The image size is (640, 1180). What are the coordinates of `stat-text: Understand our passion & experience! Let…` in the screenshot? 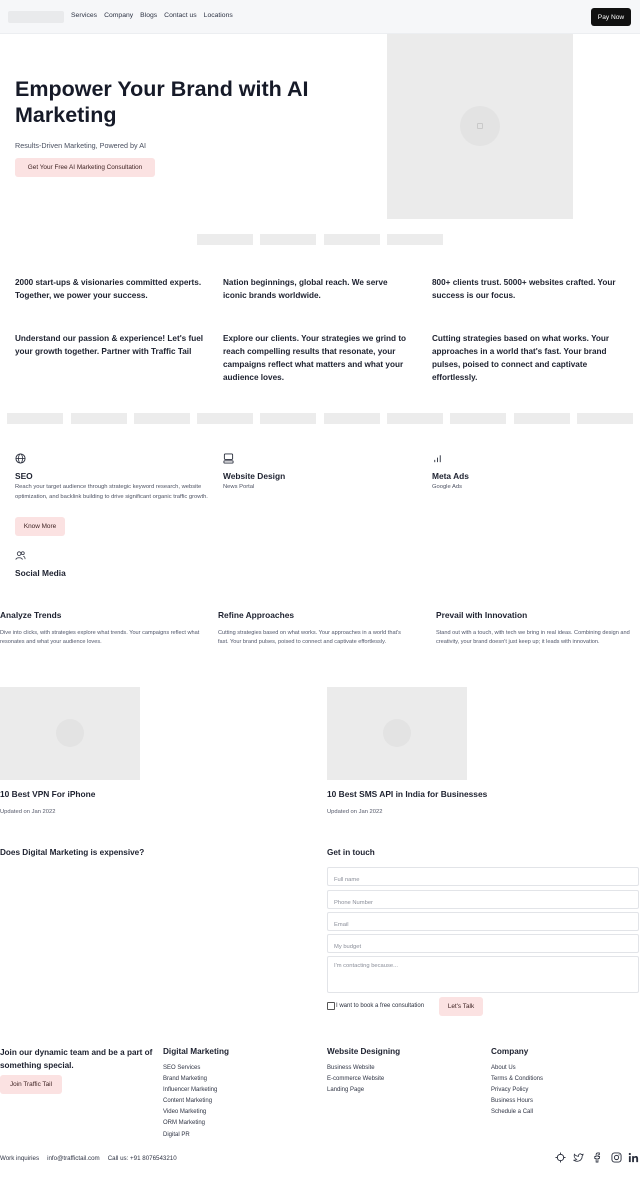 It's located at (109, 345).